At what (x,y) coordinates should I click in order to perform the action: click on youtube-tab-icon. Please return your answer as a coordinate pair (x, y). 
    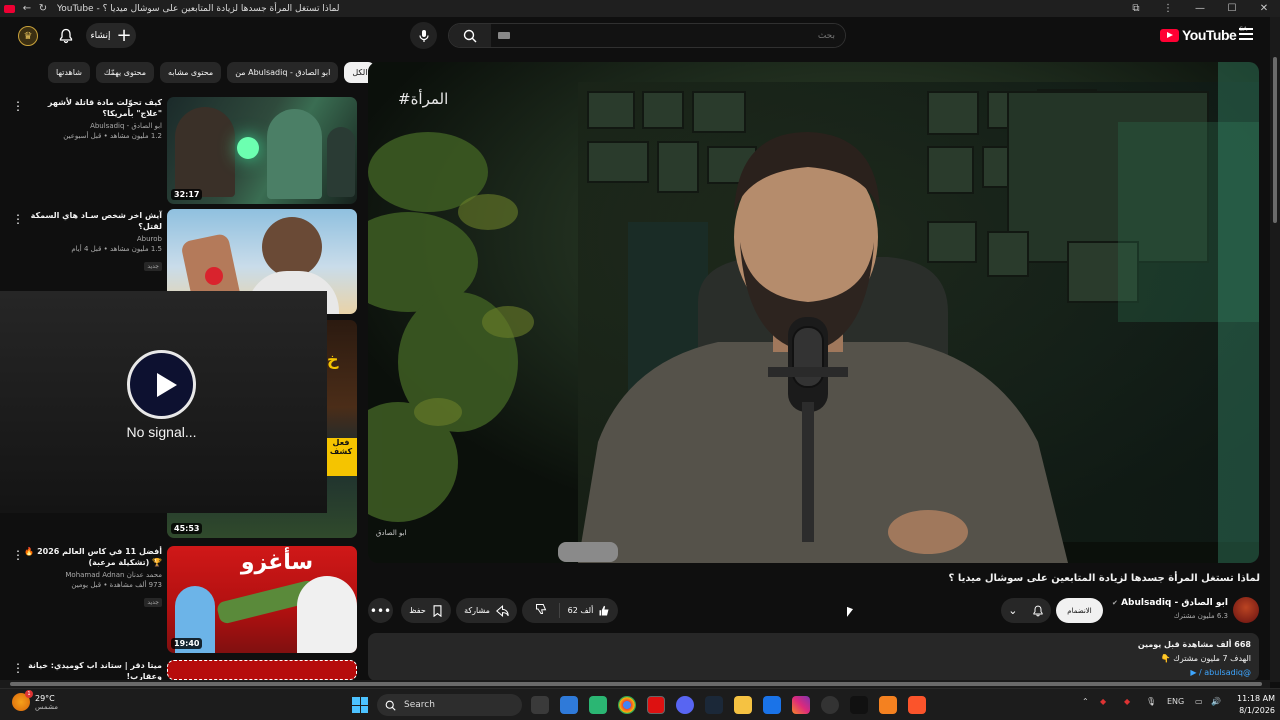
    Looking at the image, I should click on (9, 8).